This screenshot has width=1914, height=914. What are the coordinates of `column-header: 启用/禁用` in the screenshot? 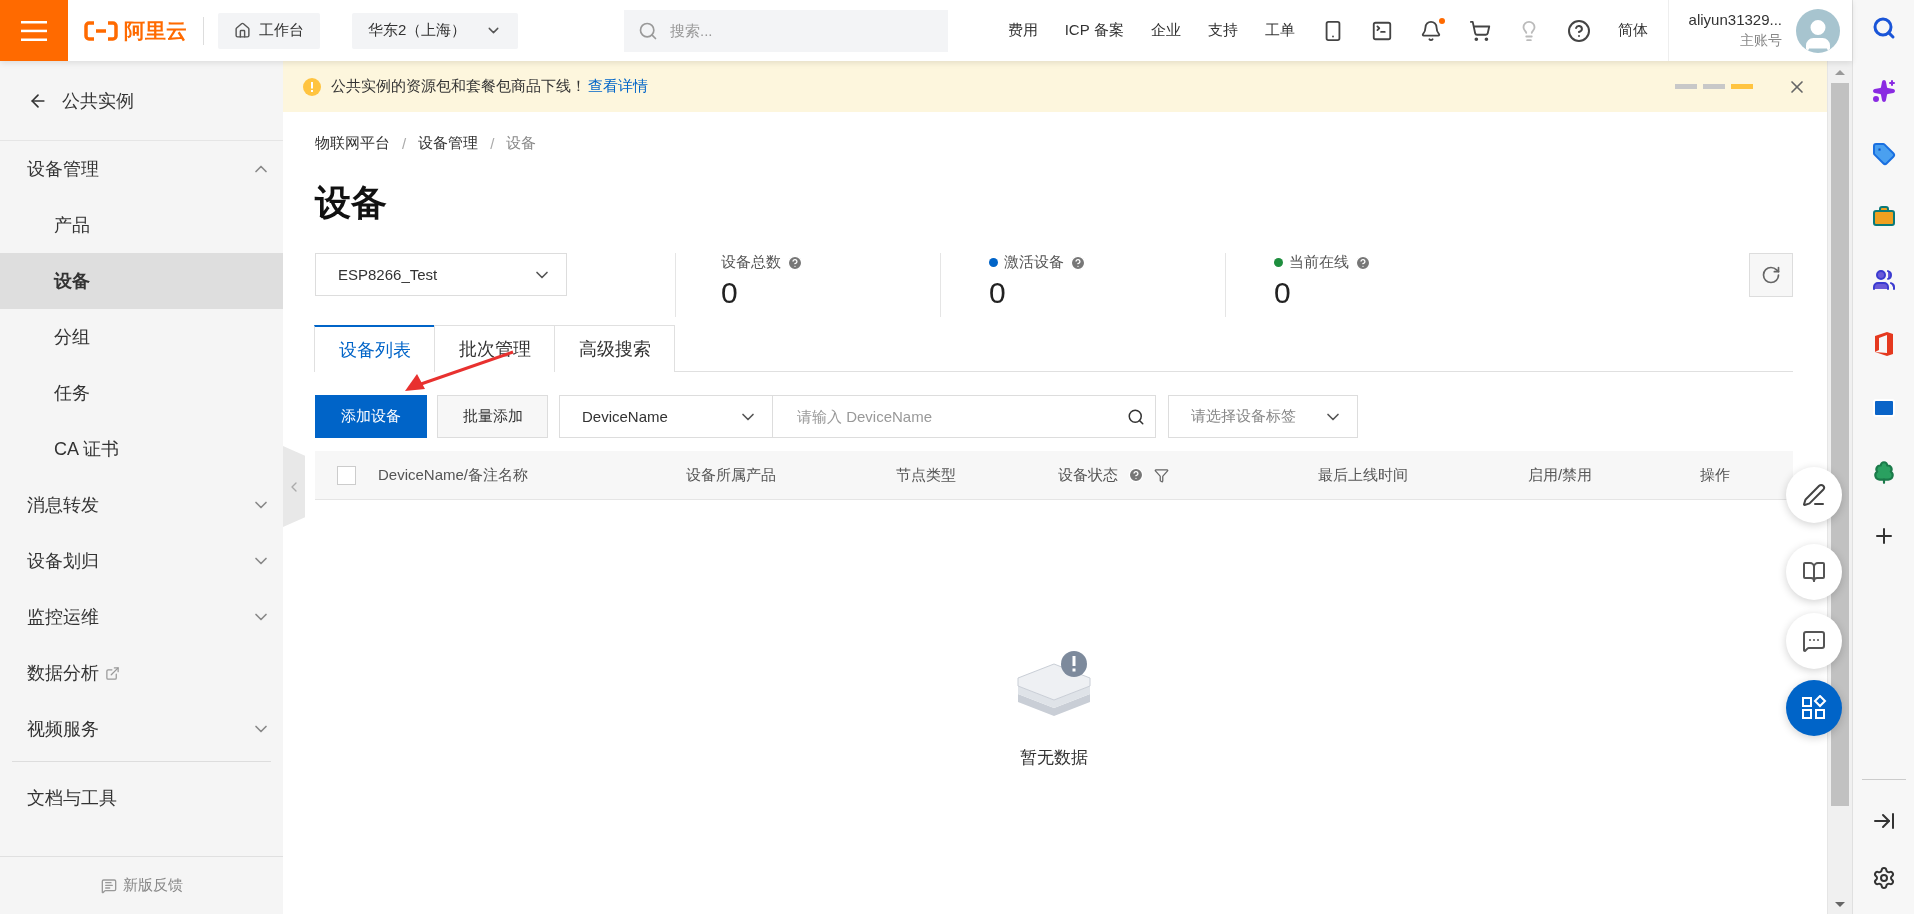 It's located at (1560, 475).